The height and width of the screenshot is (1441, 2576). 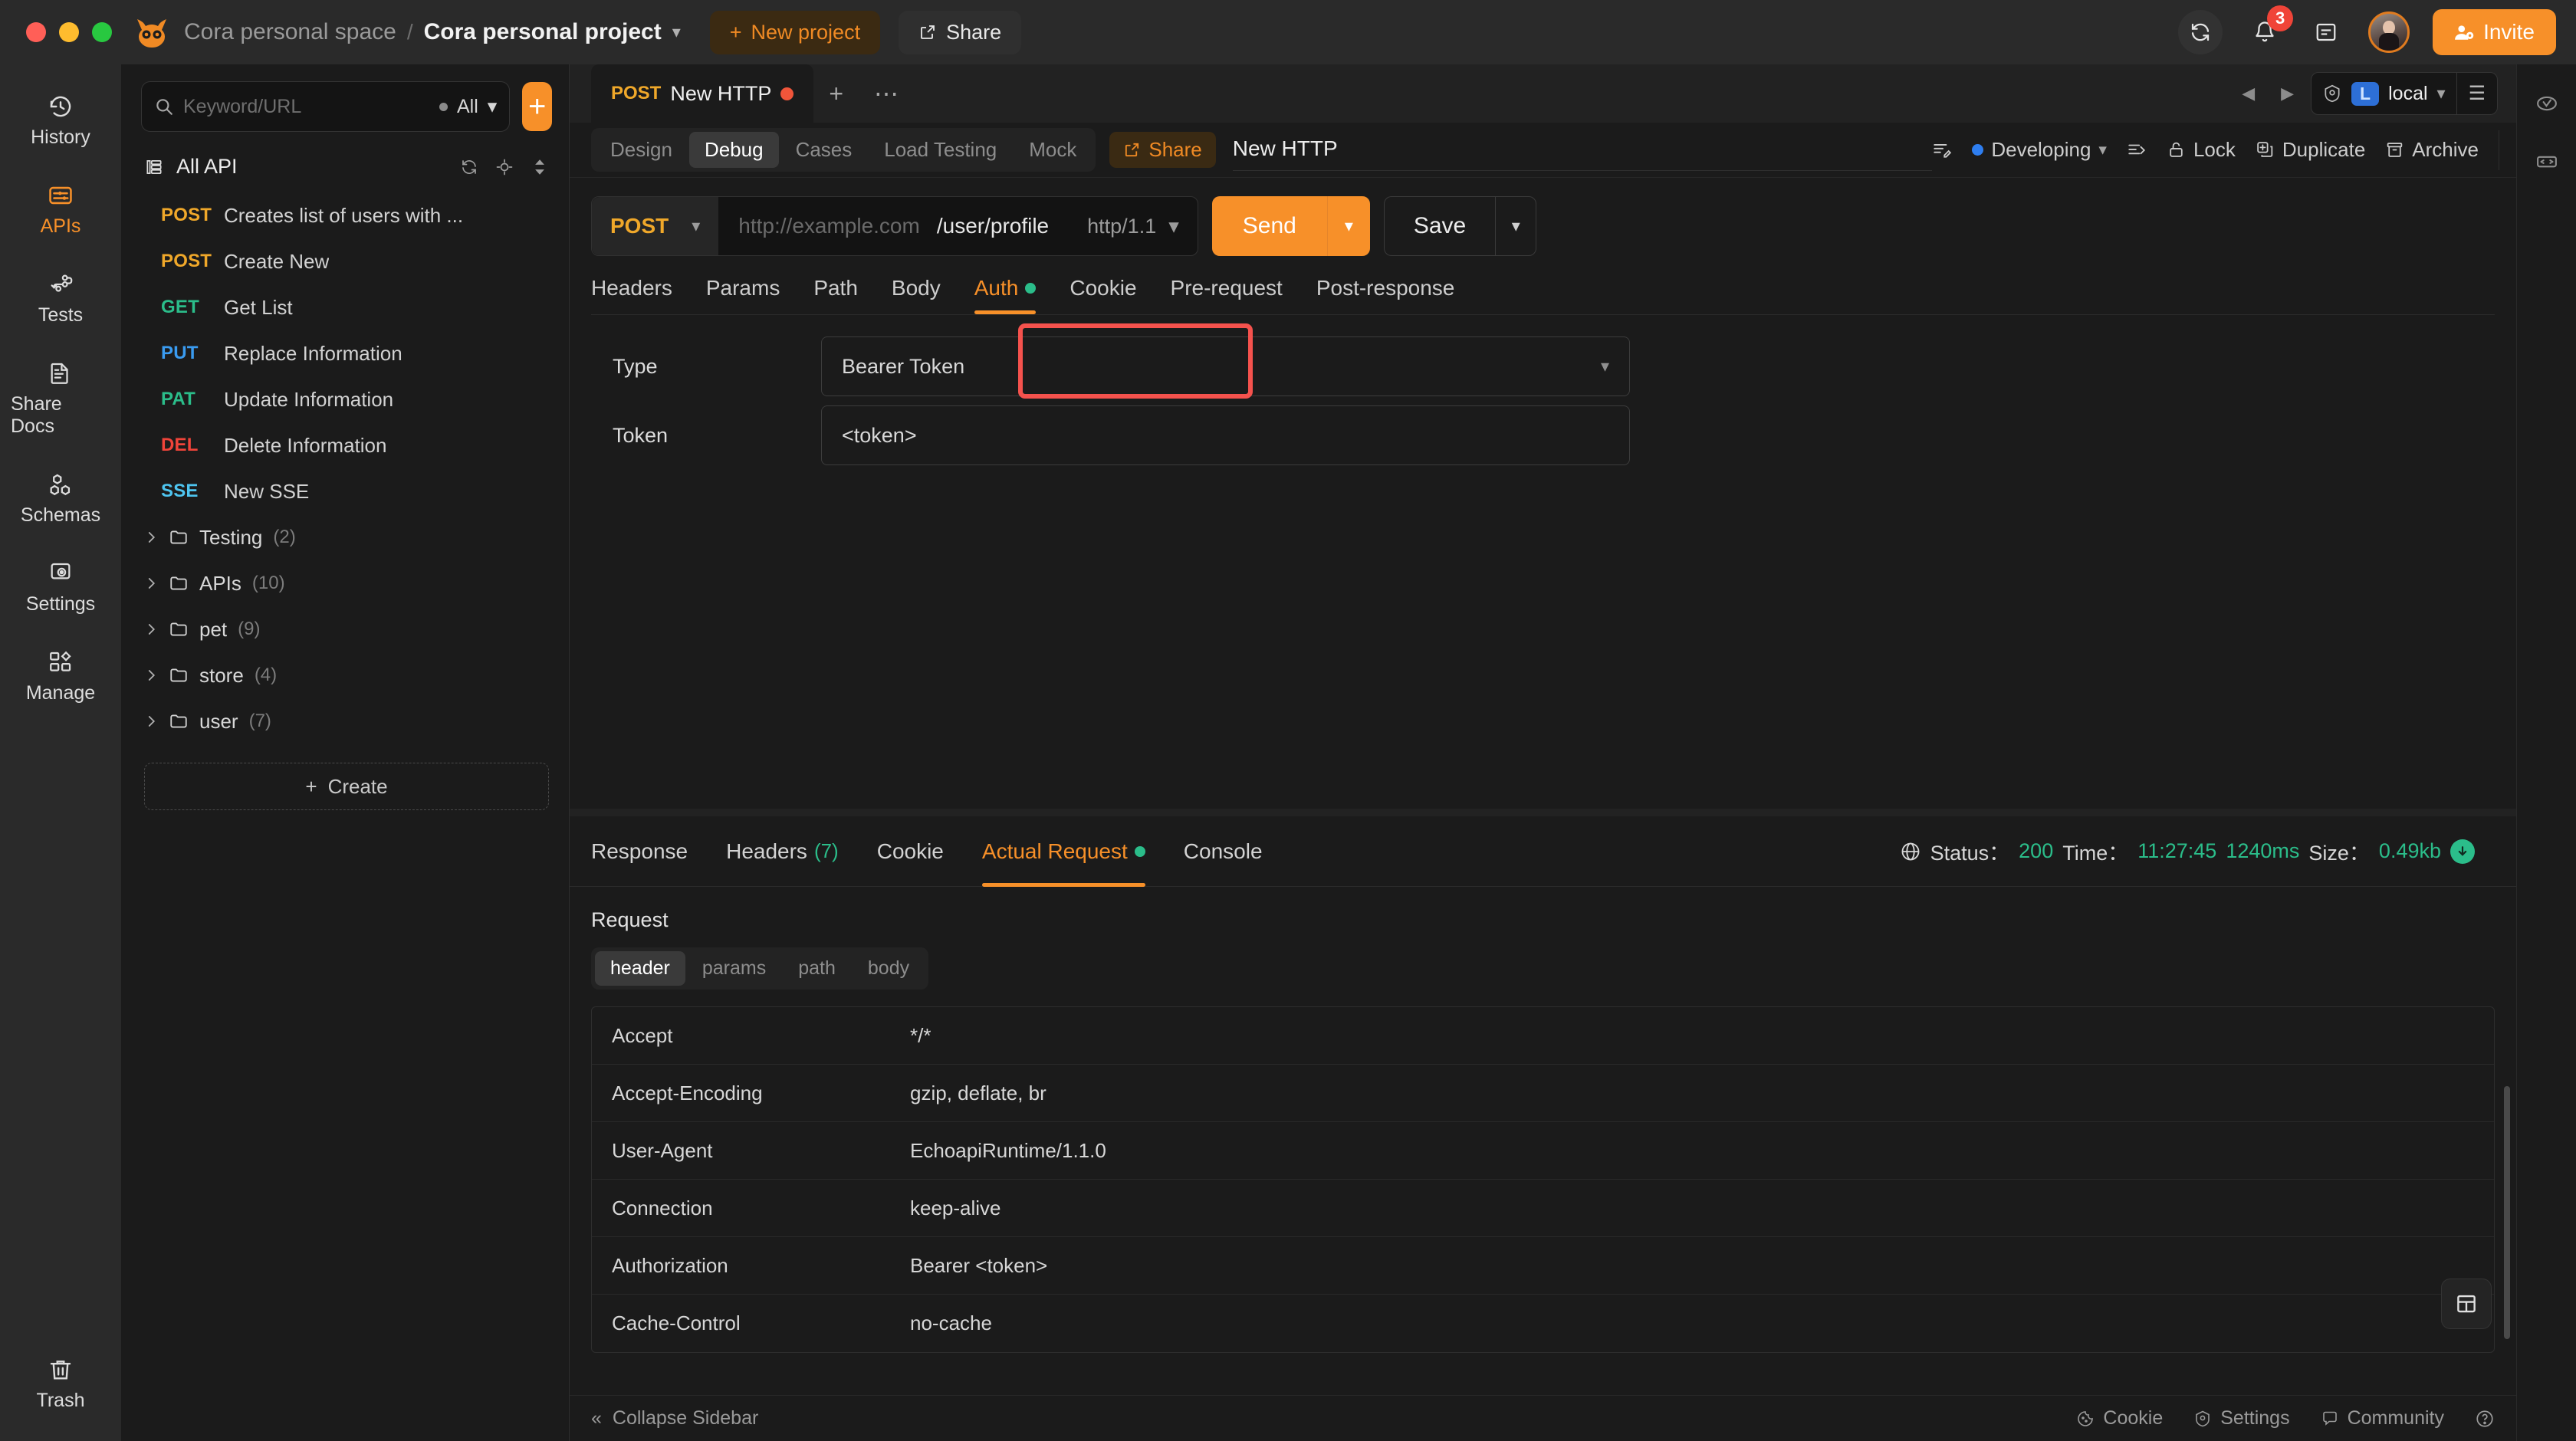 I want to click on list-item: SSE New SSE, so click(x=345, y=491).